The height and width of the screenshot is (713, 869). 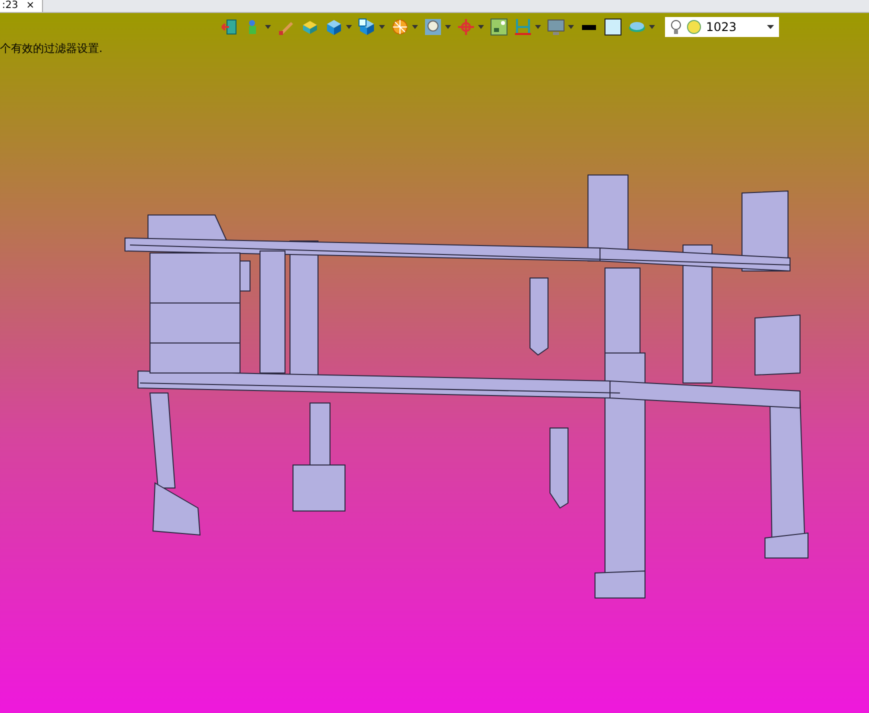 What do you see at coordinates (229, 27) in the screenshot?
I see `exit-icon` at bounding box center [229, 27].